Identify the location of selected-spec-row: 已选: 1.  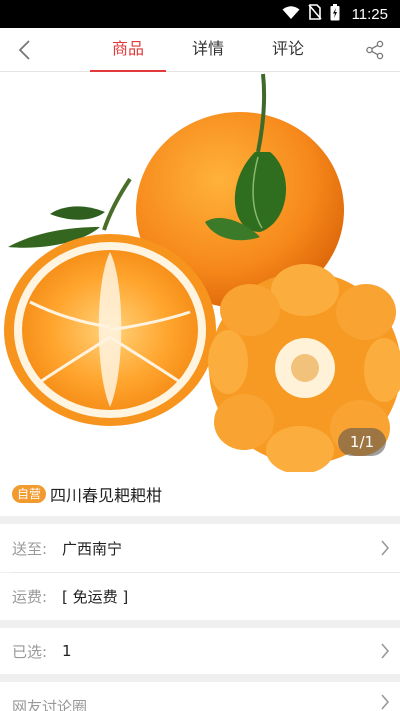
(200, 651).